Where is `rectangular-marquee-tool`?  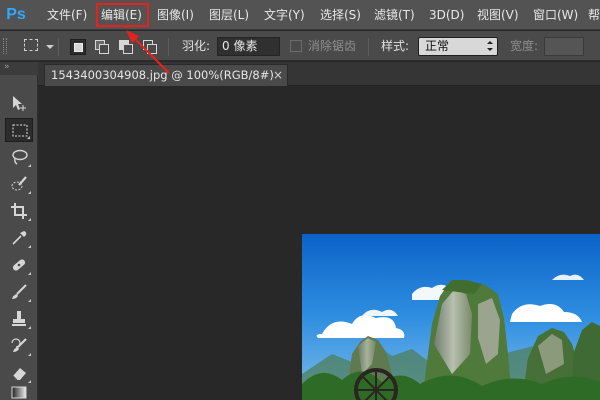 rectangular-marquee-tool is located at coordinates (19, 130).